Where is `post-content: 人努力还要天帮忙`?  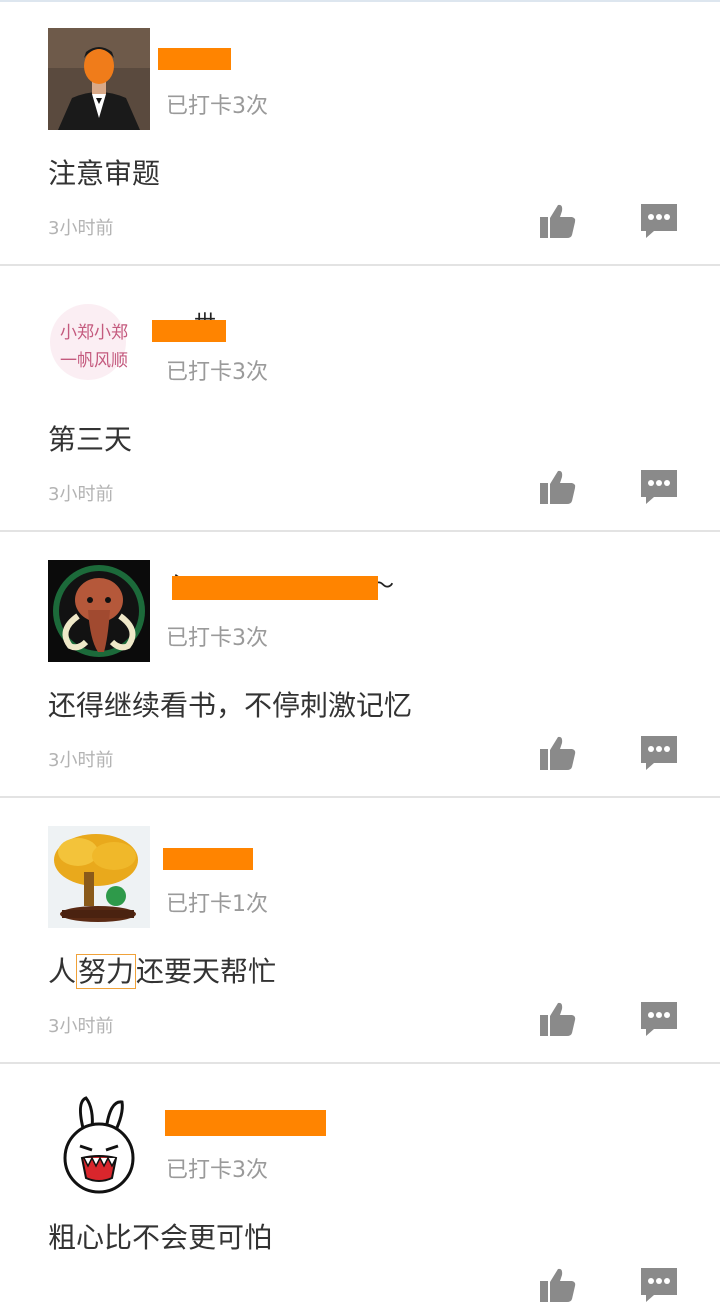 post-content: 人努力还要天帮忙 is located at coordinates (162, 970).